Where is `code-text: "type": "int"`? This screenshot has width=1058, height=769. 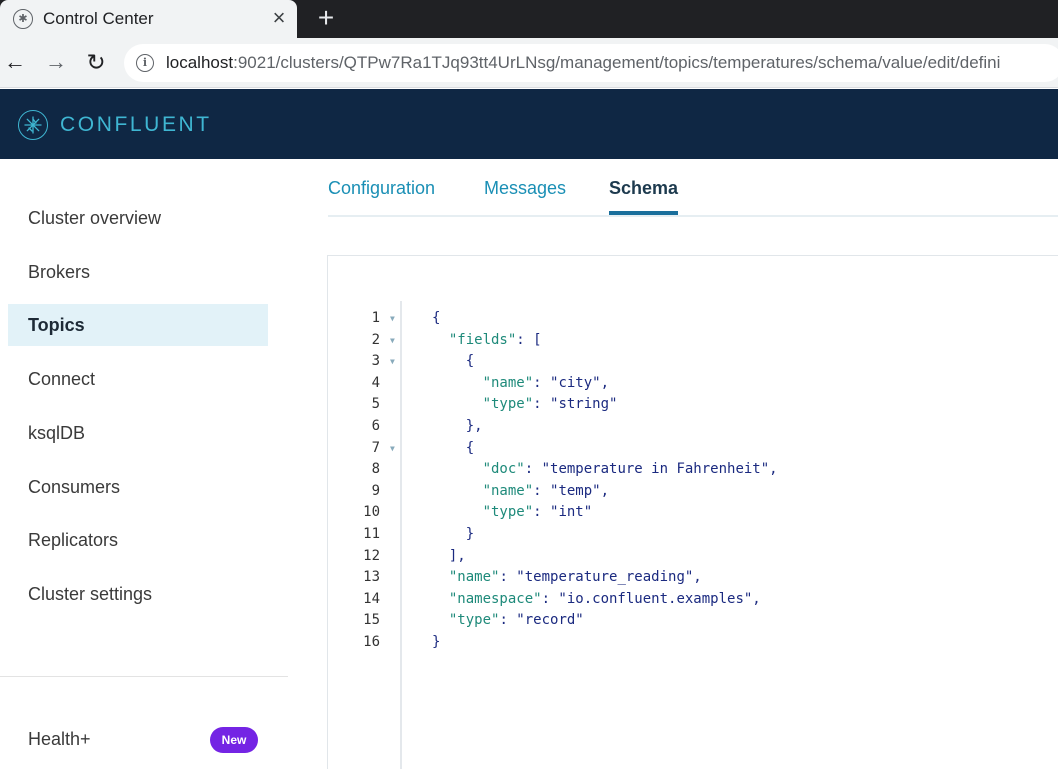
code-text: "type": "int" is located at coordinates (512, 513).